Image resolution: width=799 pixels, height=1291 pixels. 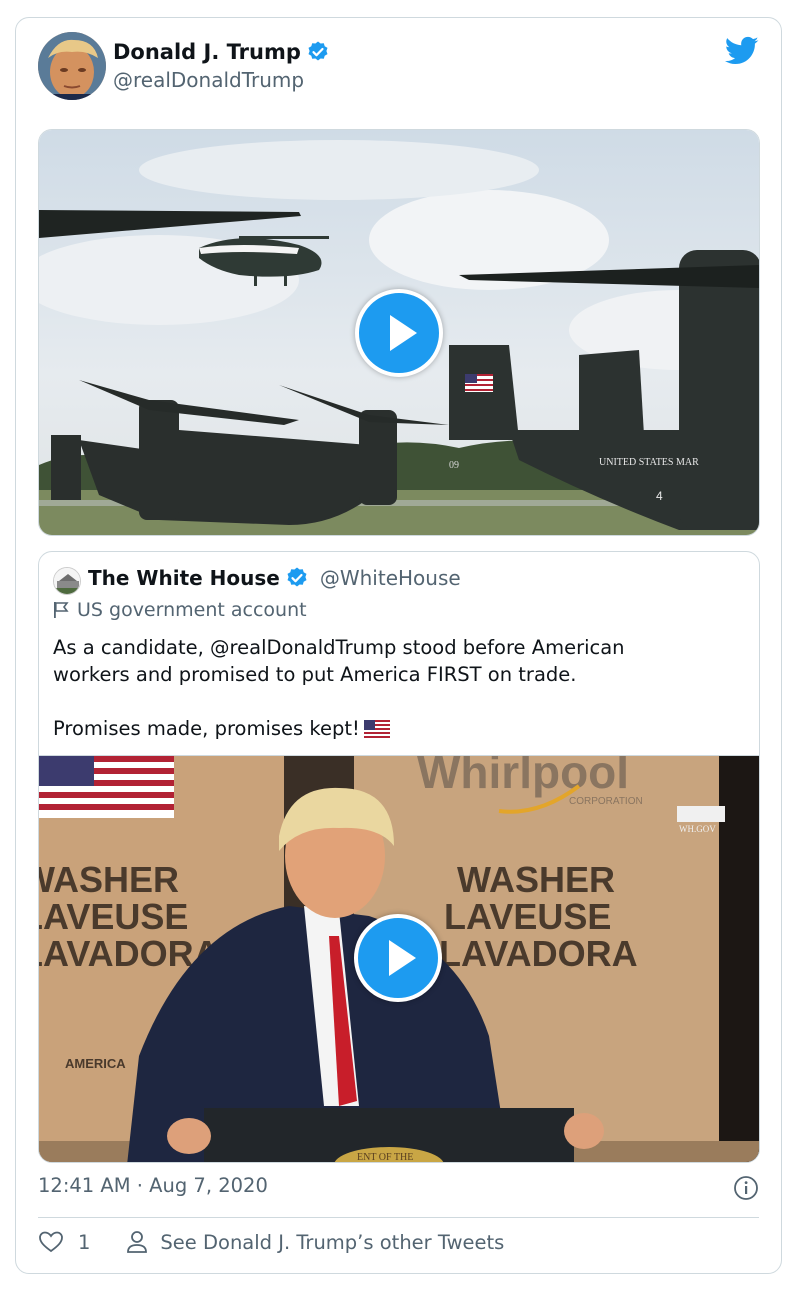 What do you see at coordinates (206, 728) in the screenshot?
I see `quoted-text-line3: Promises made, promises kept!` at bounding box center [206, 728].